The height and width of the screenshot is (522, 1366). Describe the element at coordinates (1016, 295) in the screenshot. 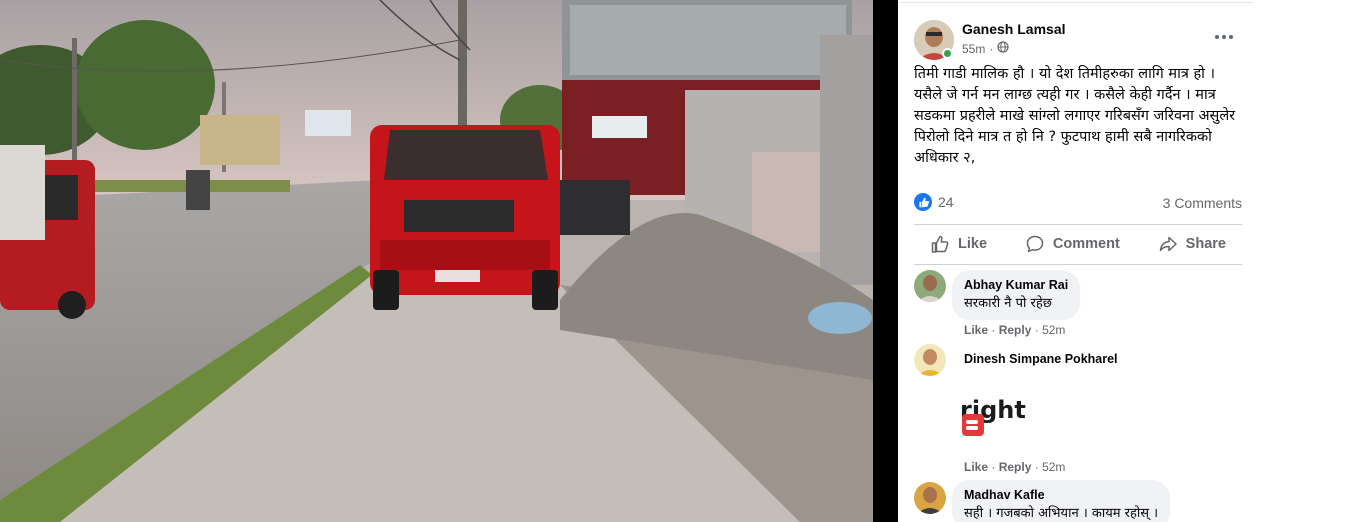

I see `comment-bubble: Abhay Kumar Rai सरकारी नै पो रहेछ` at that location.